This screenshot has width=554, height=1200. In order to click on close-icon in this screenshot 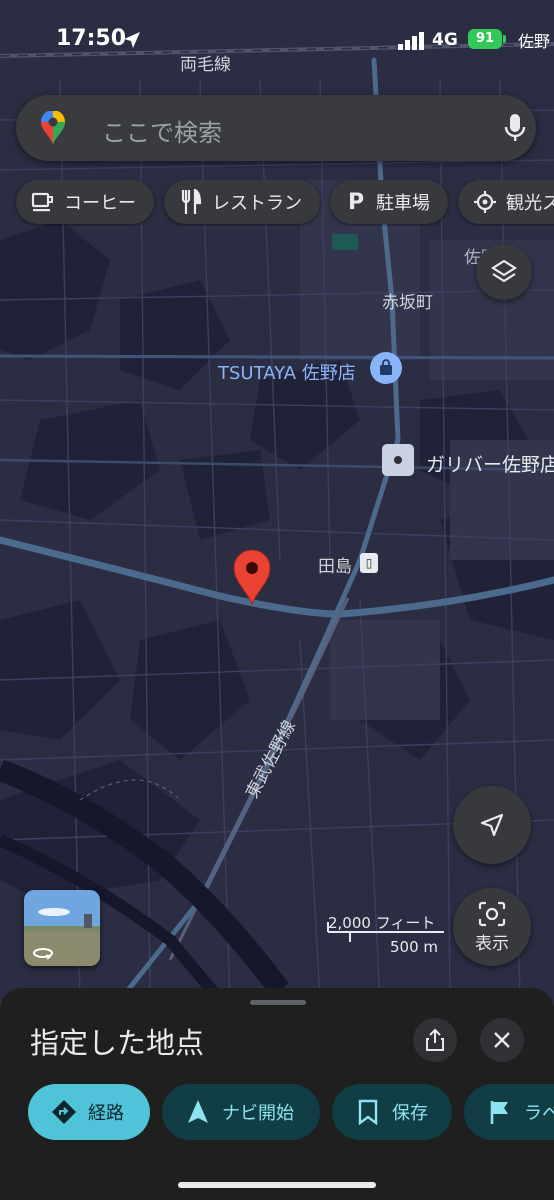, I will do `click(502, 1040)`.